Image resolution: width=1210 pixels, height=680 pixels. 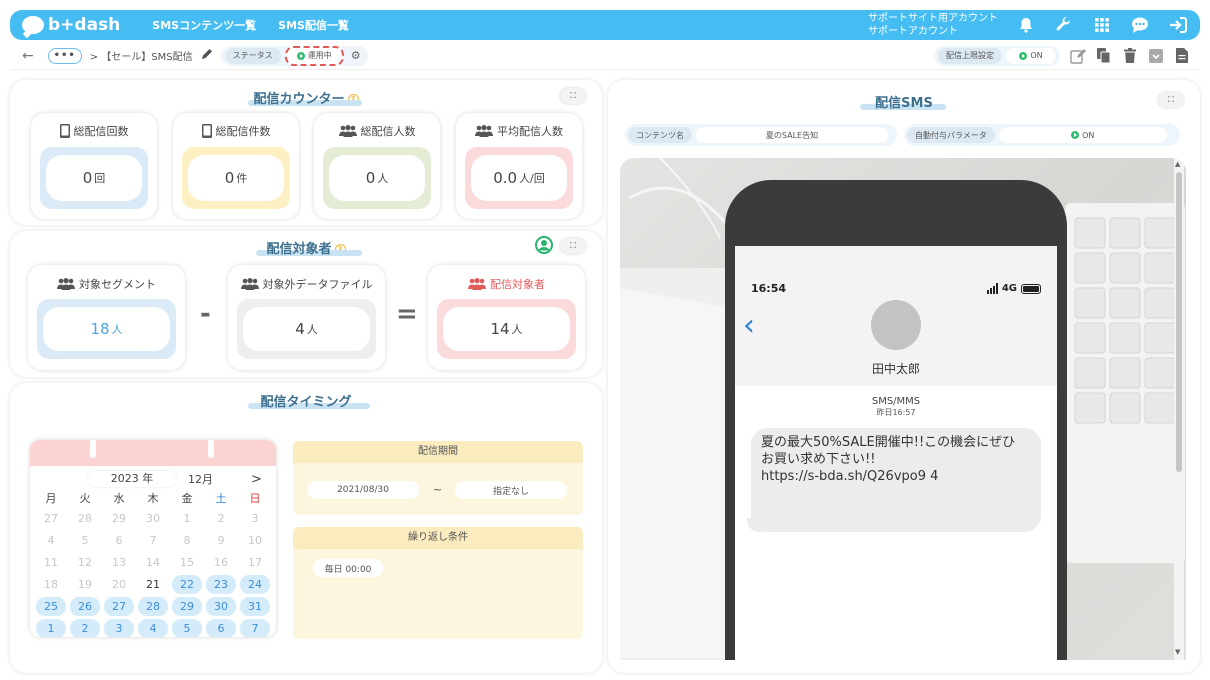 I want to click on calendar-year: 2023 年, so click(x=132, y=479).